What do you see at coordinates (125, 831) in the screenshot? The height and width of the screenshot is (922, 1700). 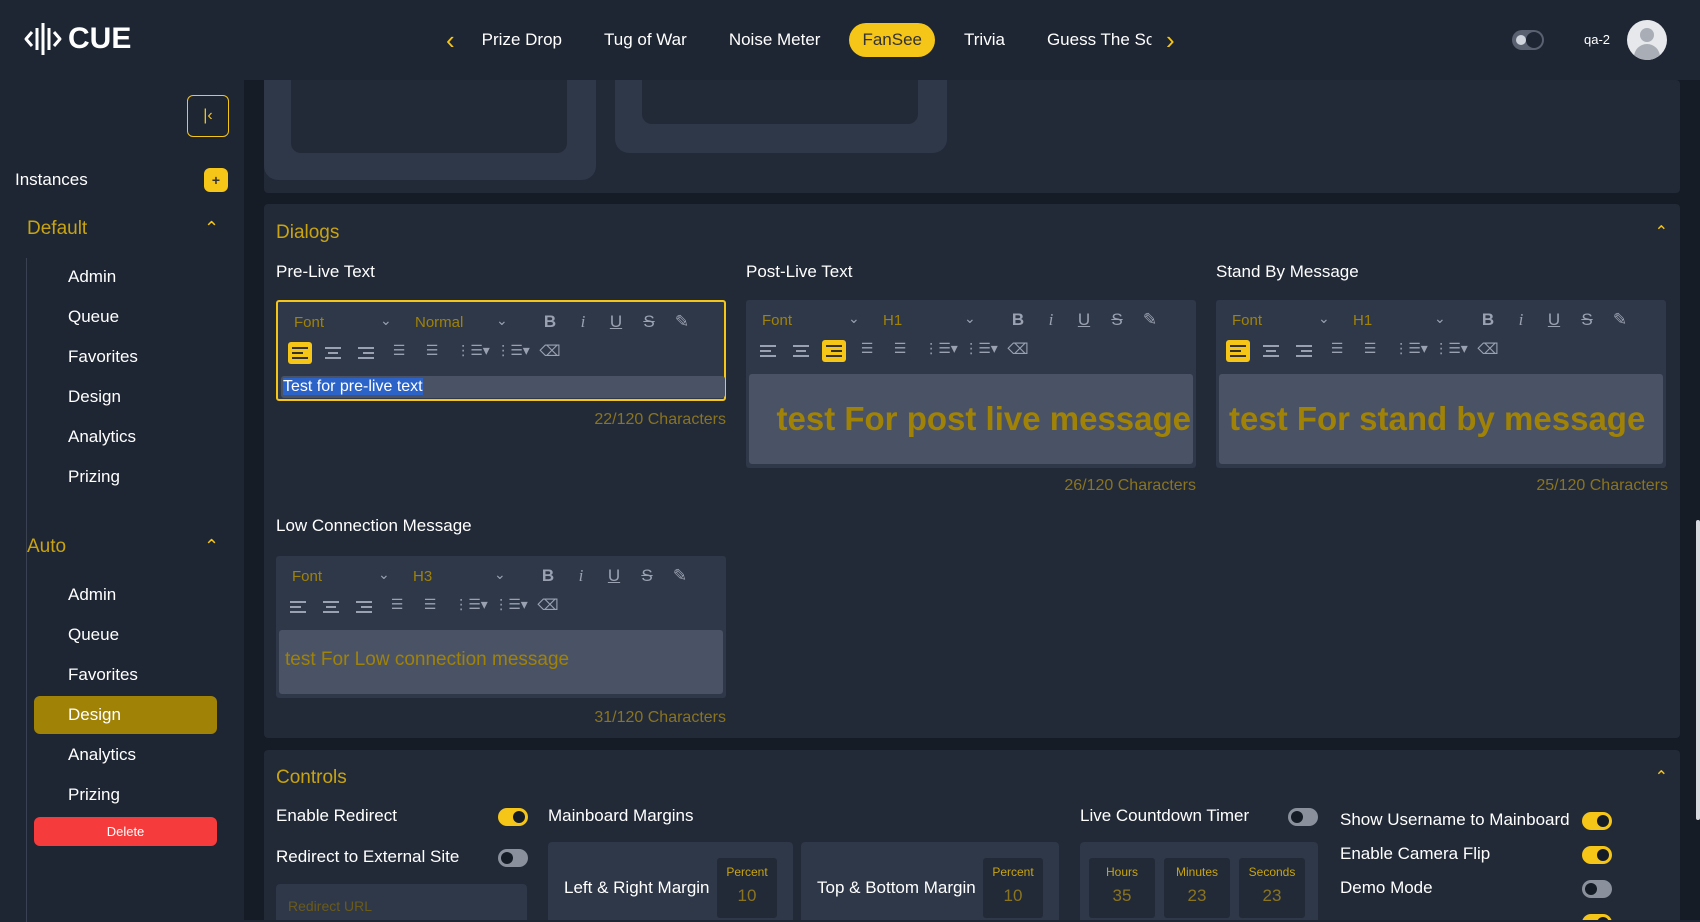 I see `delete-button: Delete` at bounding box center [125, 831].